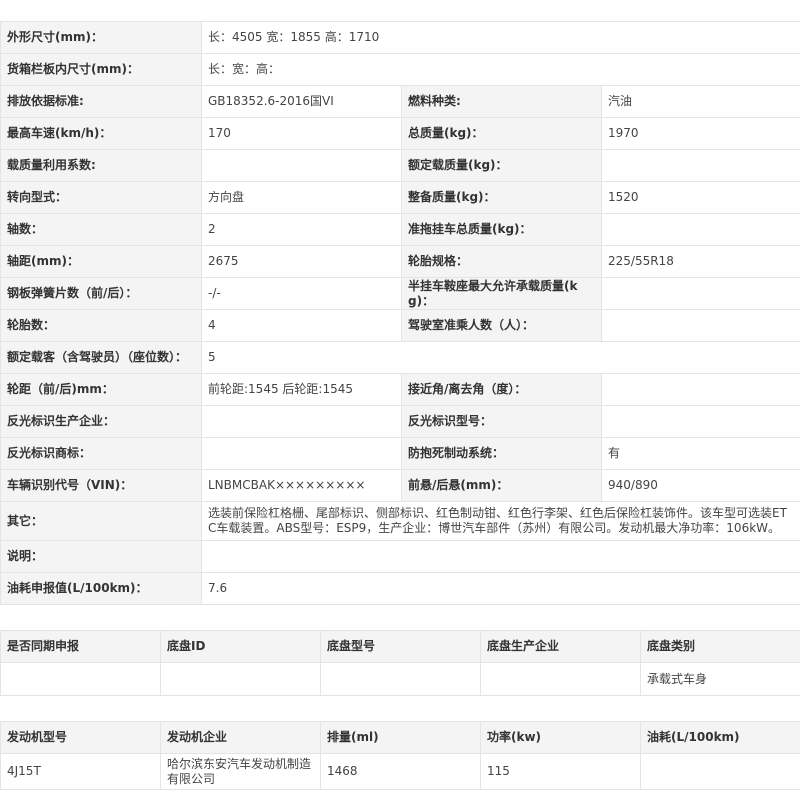 The height and width of the screenshot is (794, 800). Describe the element at coordinates (301, 133) in the screenshot. I see `spec-value: 170` at that location.